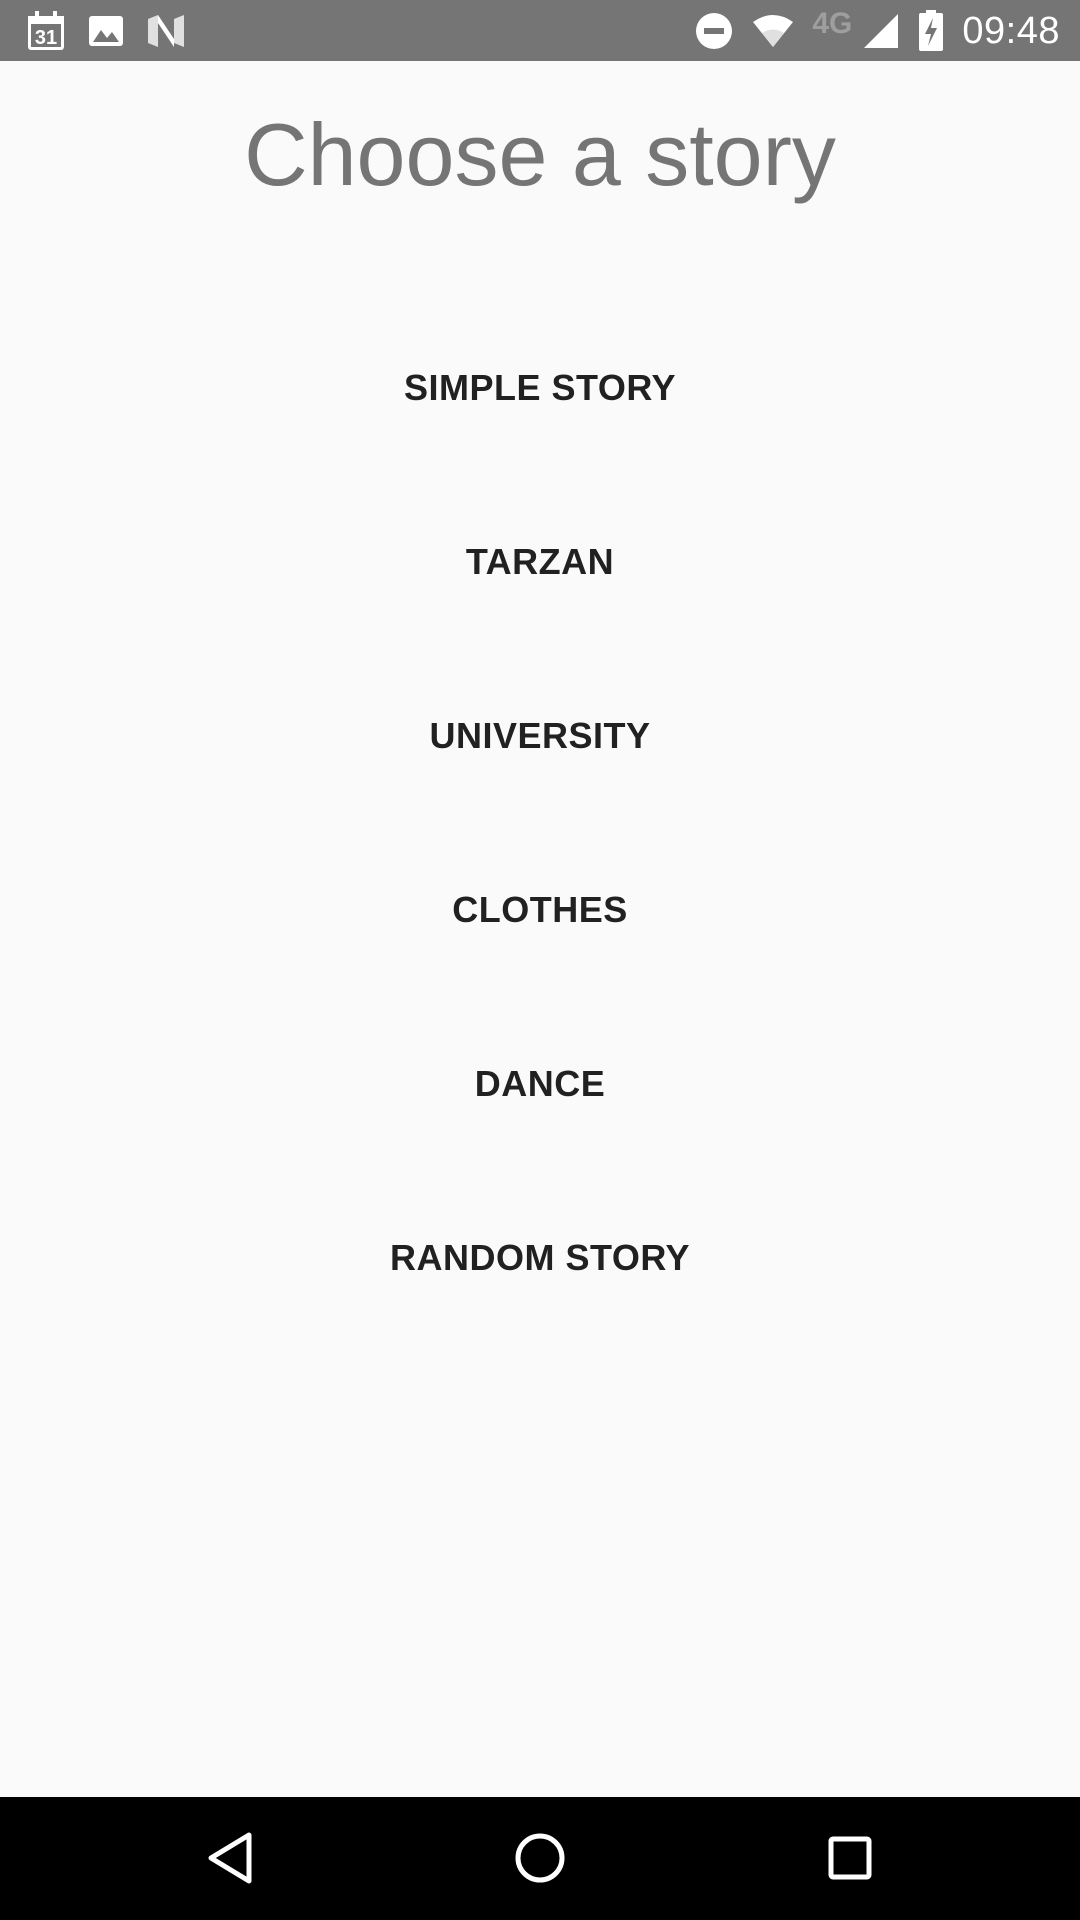 This screenshot has width=1080, height=1920. Describe the element at coordinates (881, 31) in the screenshot. I see `cell-signal-icon` at that location.